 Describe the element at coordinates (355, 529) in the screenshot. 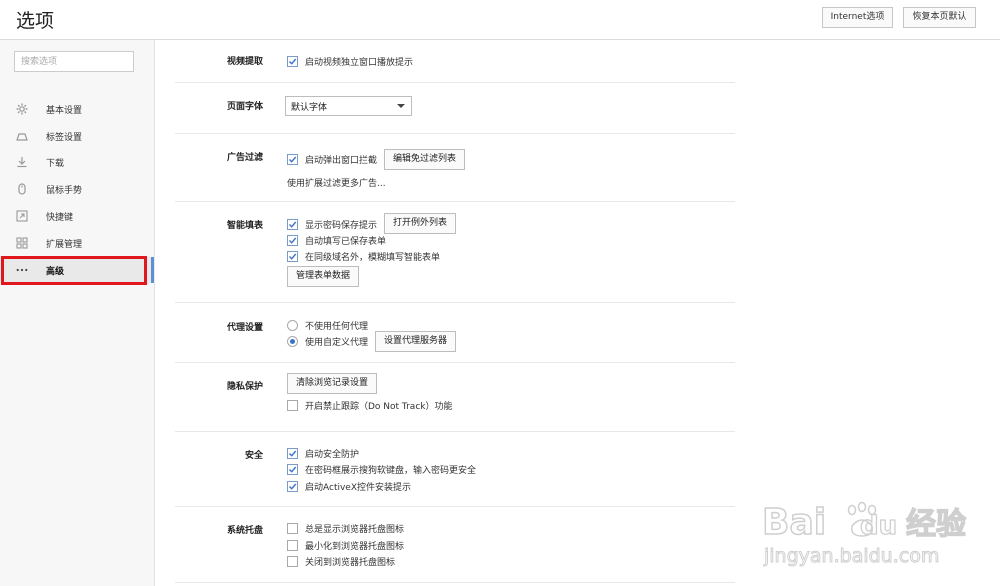

I see `option-label: 总是显示浏览器托盘图标` at that location.